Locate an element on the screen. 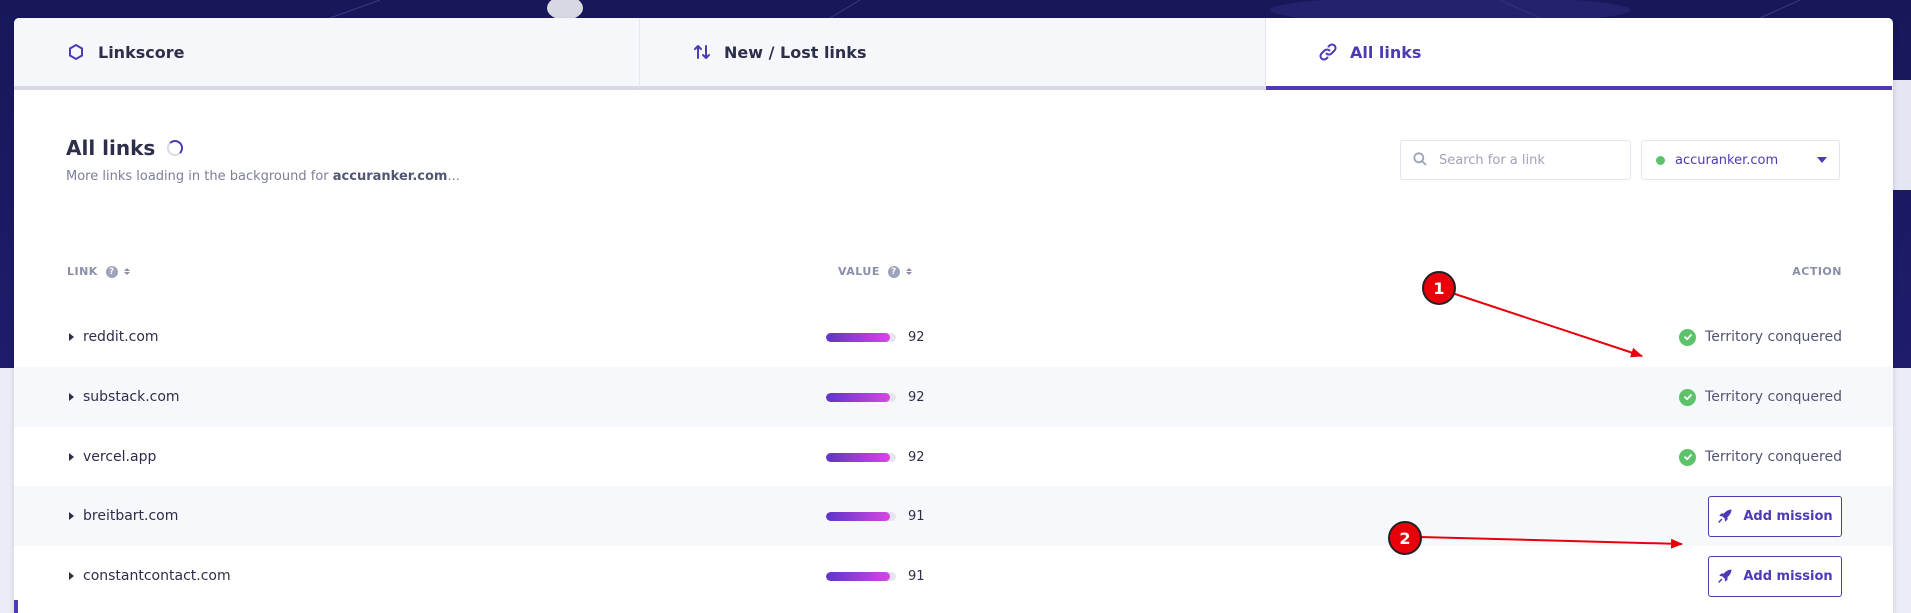  domain-select: accuranker.com is located at coordinates (1740, 160).